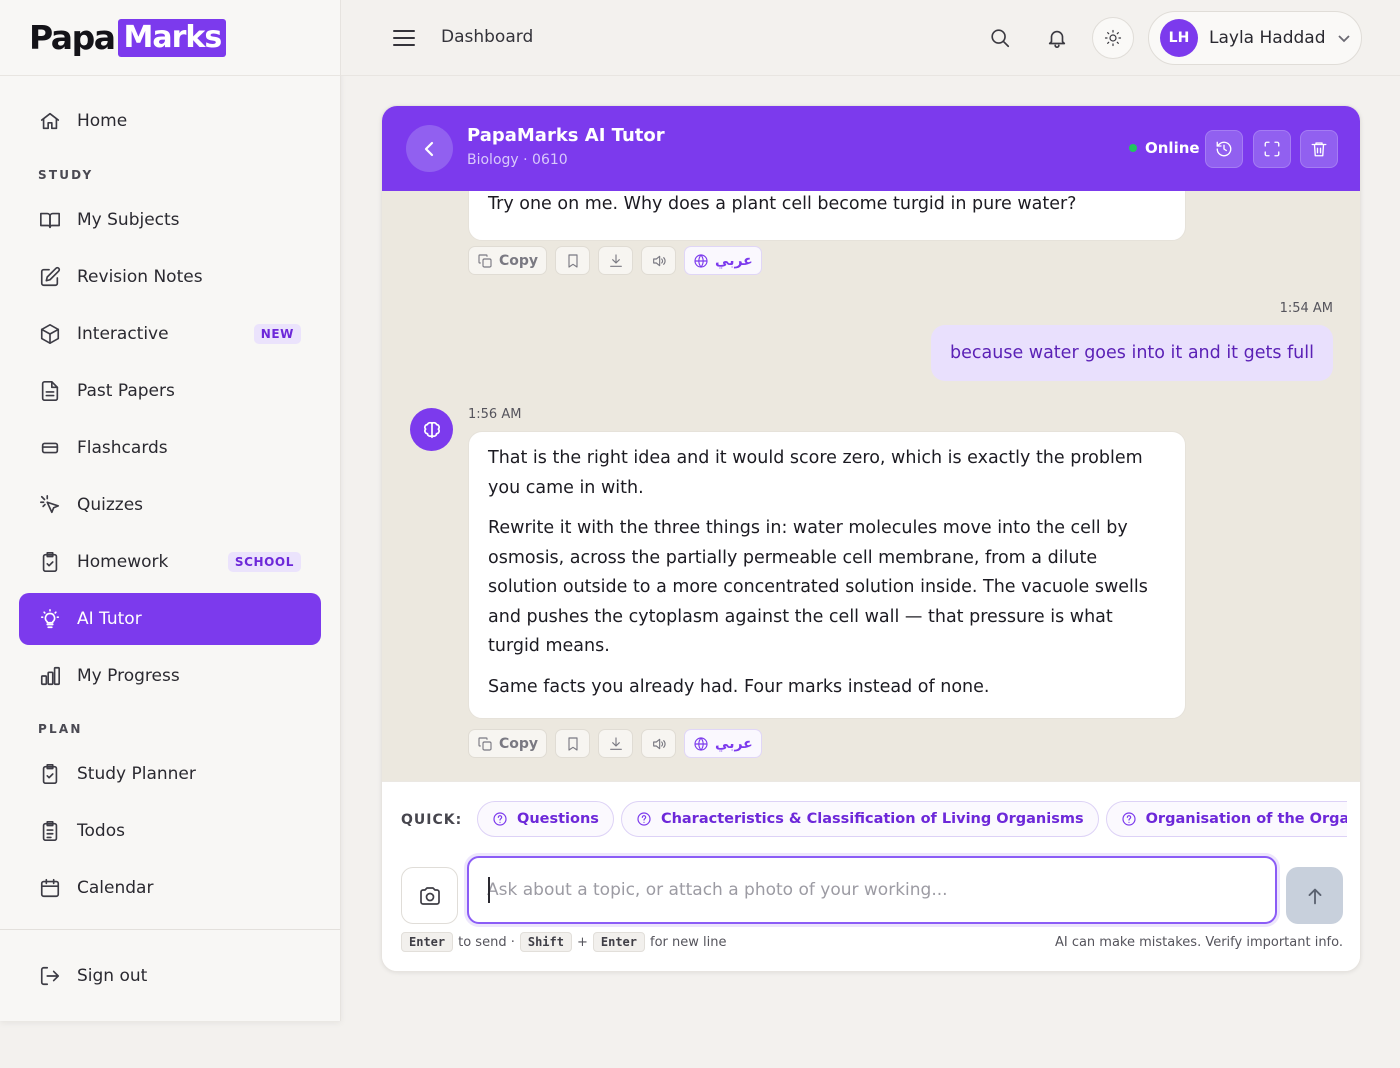 The height and width of the screenshot is (1068, 1400). I want to click on search-icon, so click(1000, 38).